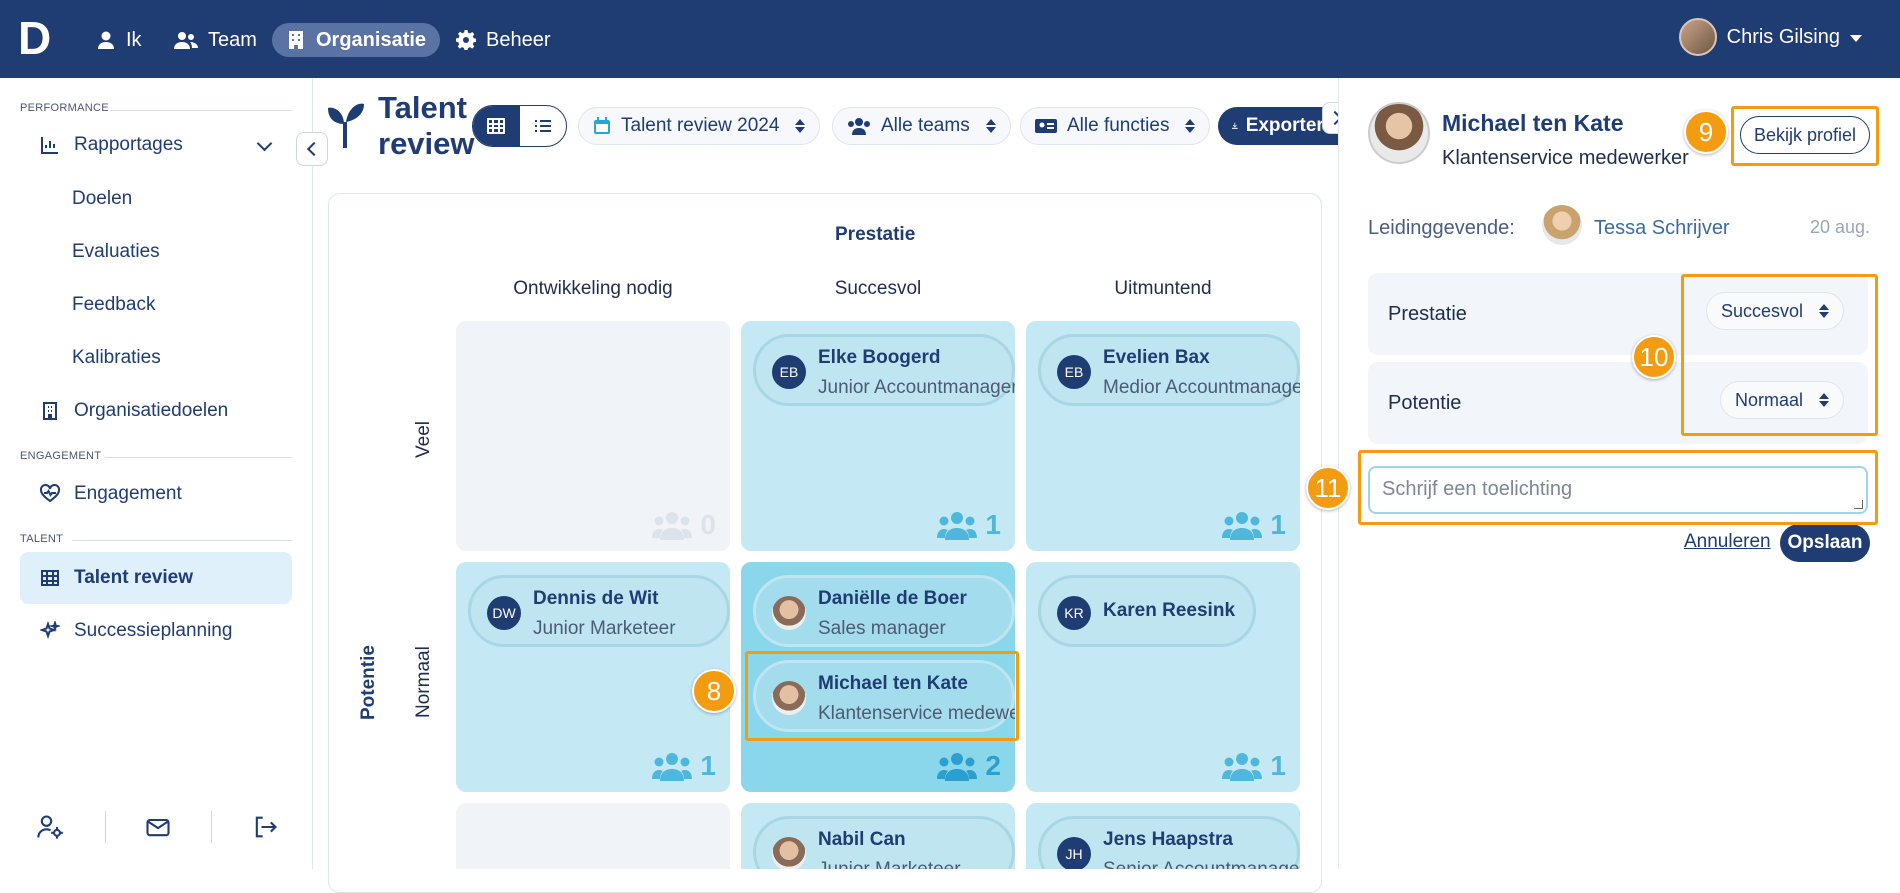  Describe the element at coordinates (1654, 357) in the screenshot. I see `step-badge: 10` at that location.